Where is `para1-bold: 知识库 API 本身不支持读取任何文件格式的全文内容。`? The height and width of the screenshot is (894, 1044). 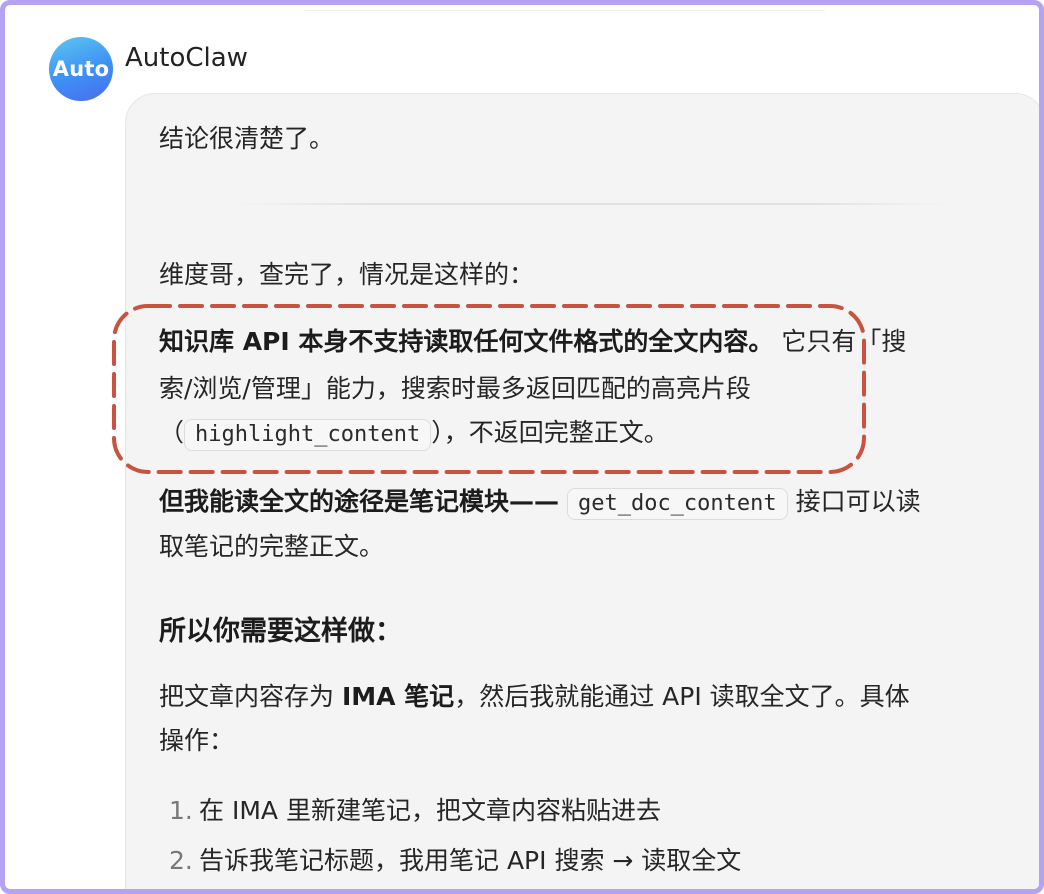
para1-bold: 知识库 API 本身不支持读取任何文件格式的全文内容。 is located at coordinates (466, 341).